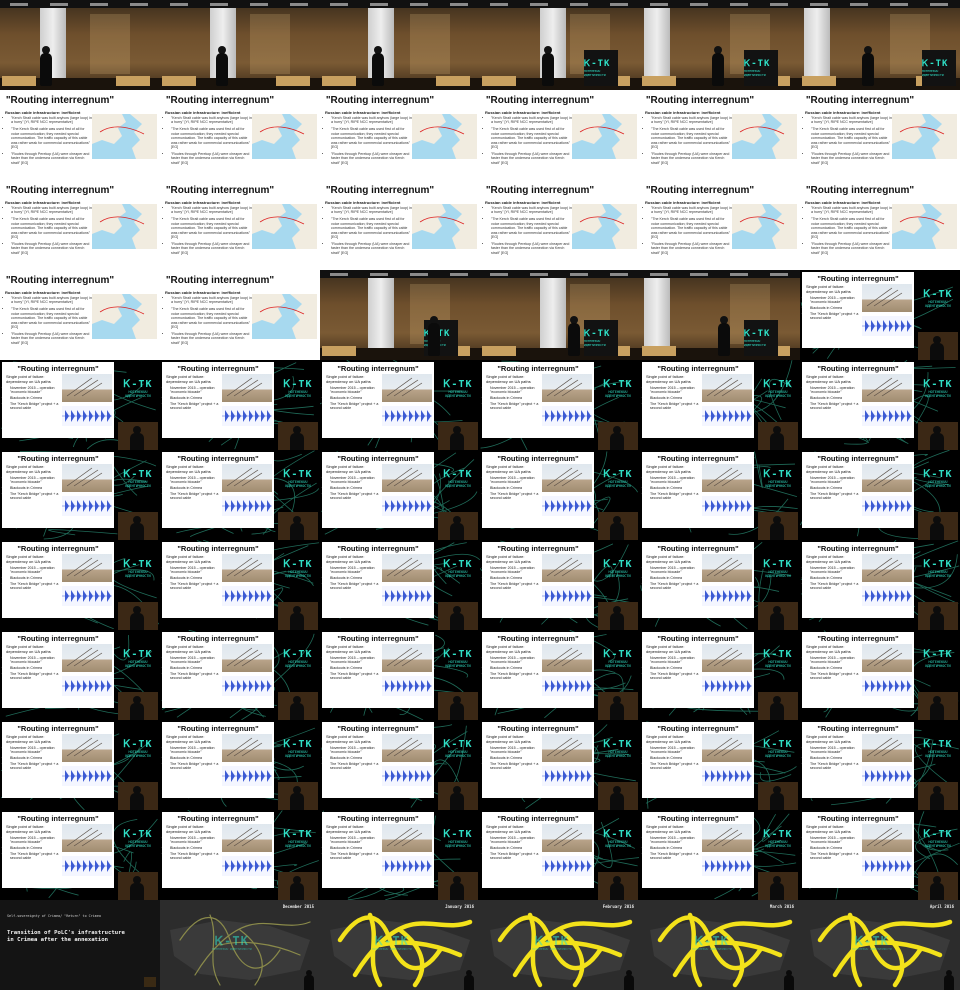 The width and height of the screenshot is (960, 990). What do you see at coordinates (604, 136) in the screenshot?
I see `map-figure` at bounding box center [604, 136].